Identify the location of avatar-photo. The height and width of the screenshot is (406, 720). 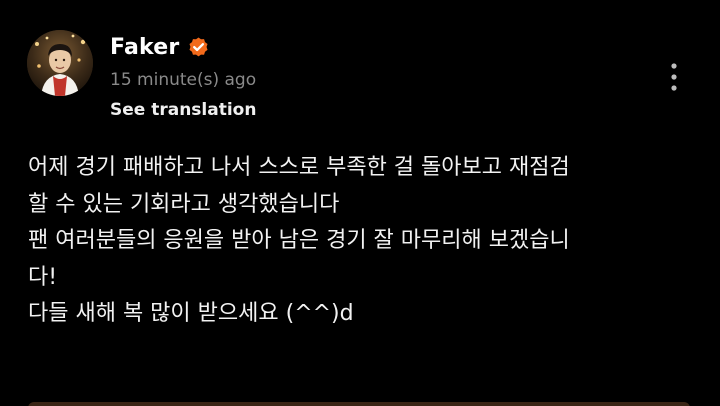
(60, 63).